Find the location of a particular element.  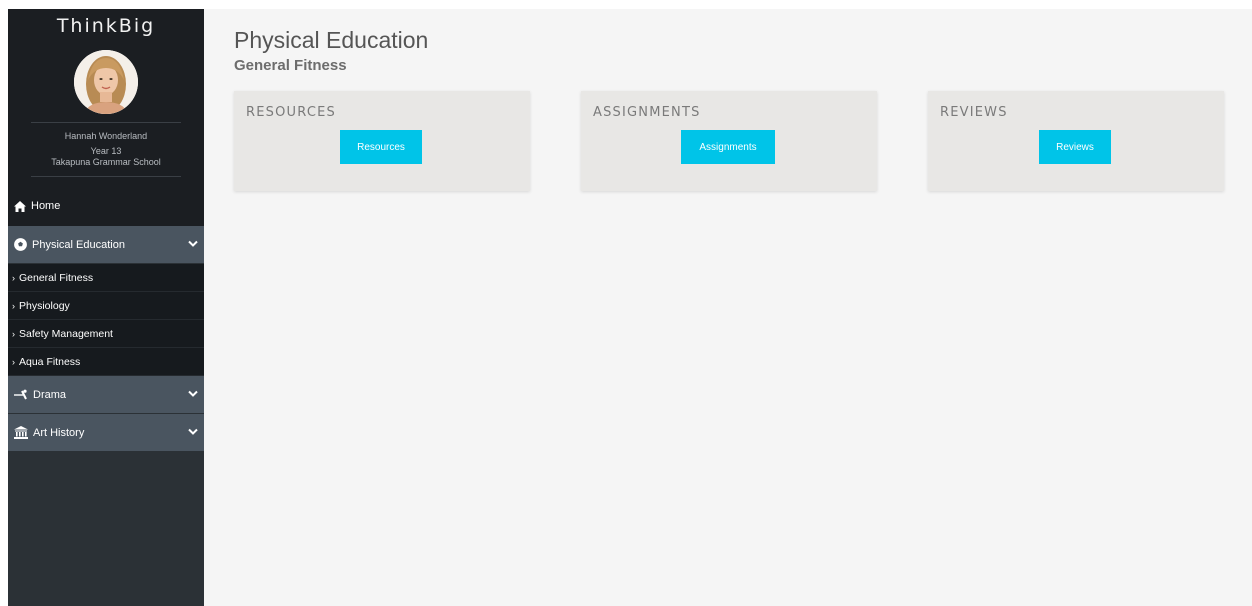

page-subtitle: General Fitness is located at coordinates (290, 65).